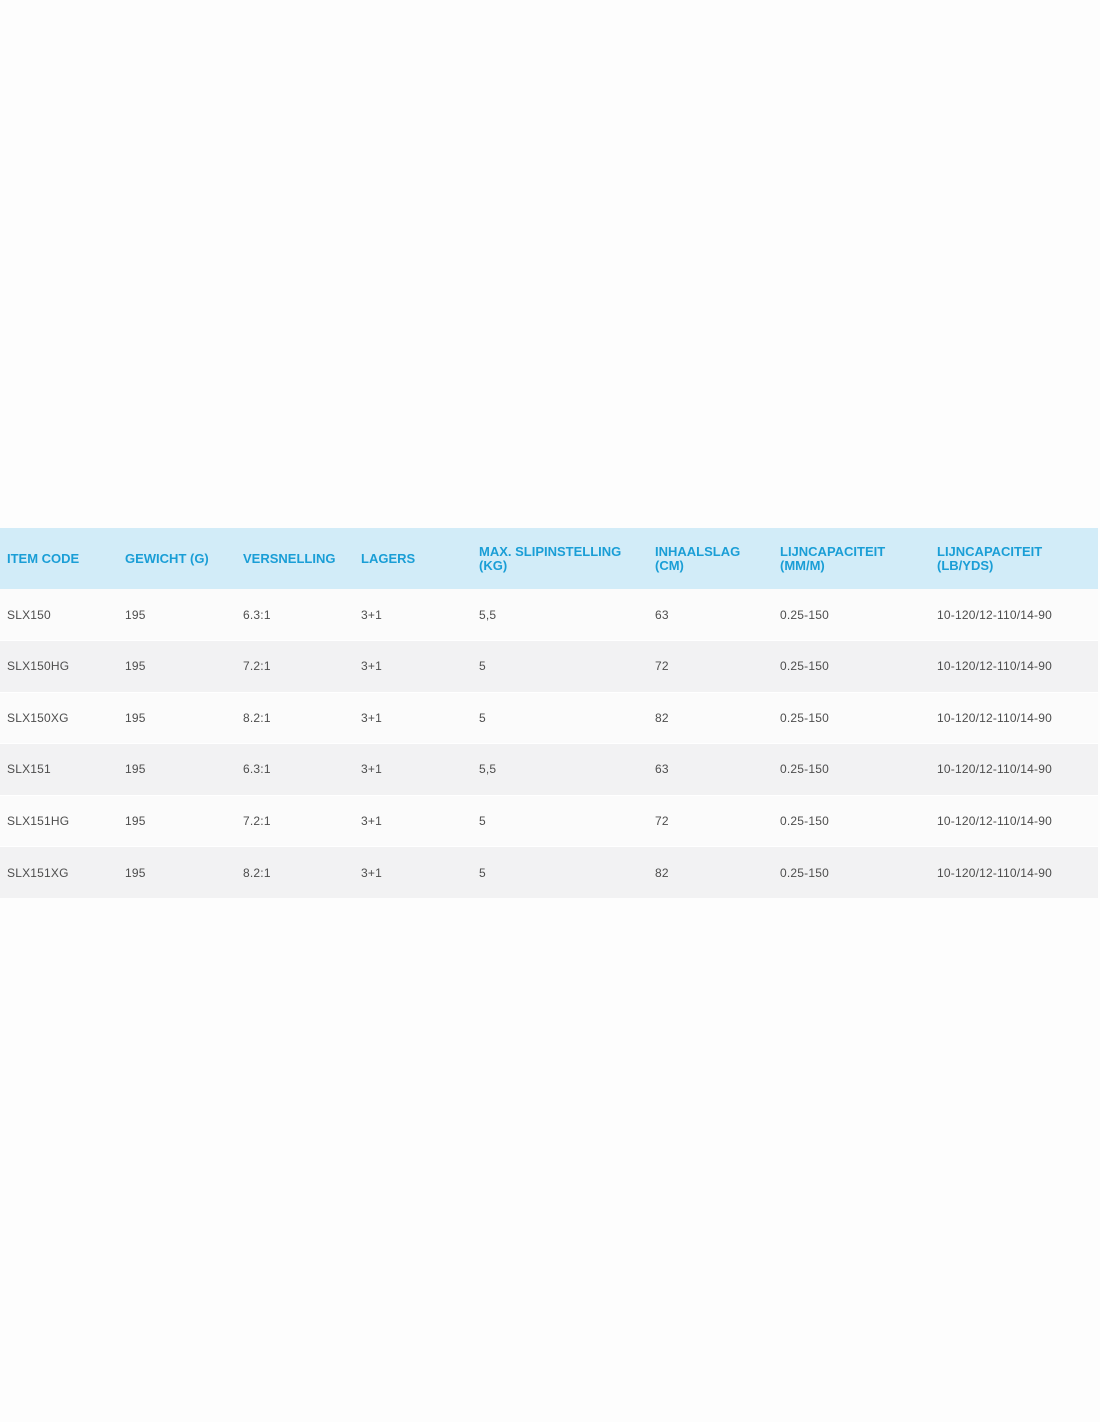 Image resolution: width=1100 pixels, height=1422 pixels. What do you see at coordinates (289, 558) in the screenshot?
I see `column-header-label: VERSNELLING` at bounding box center [289, 558].